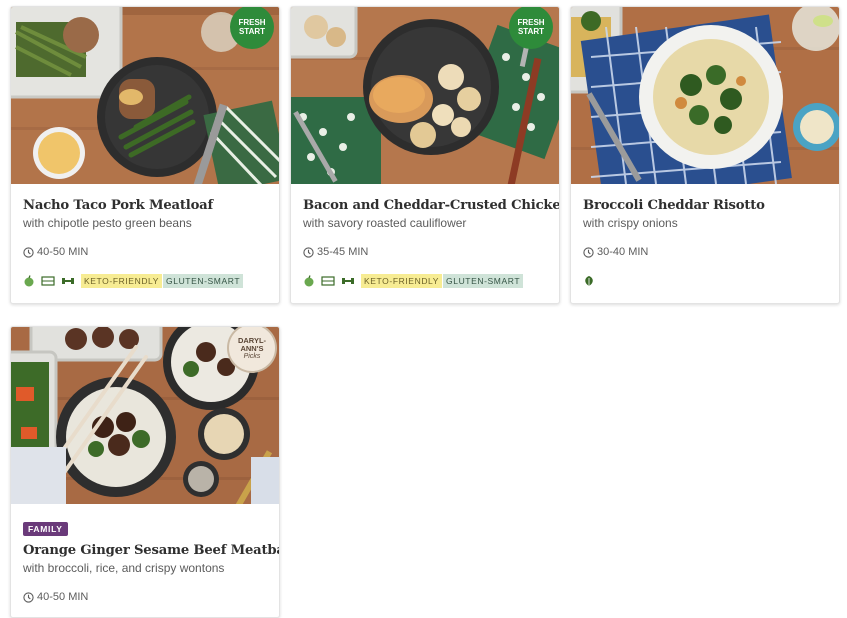 The height and width of the screenshot is (618, 847). What do you see at coordinates (705, 95) in the screenshot?
I see `recipe-photo` at bounding box center [705, 95].